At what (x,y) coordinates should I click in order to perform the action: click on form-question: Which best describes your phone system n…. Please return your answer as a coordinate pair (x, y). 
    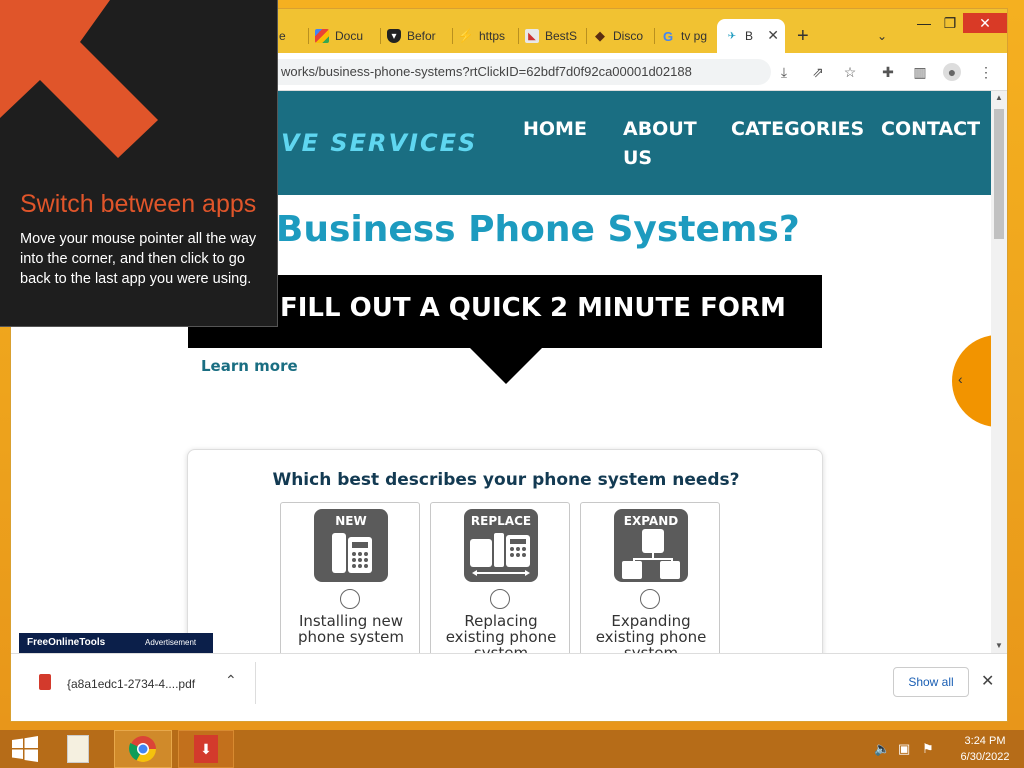
    Looking at the image, I should click on (506, 480).